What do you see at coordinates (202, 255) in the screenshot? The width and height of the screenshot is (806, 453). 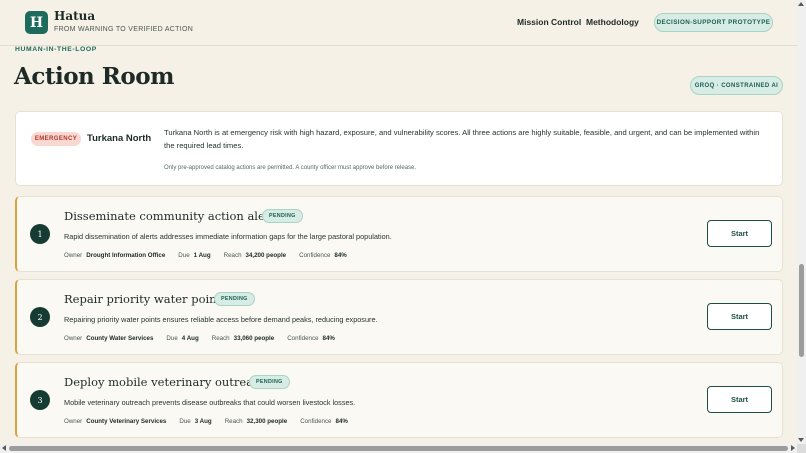 I see `due-value: 1 Aug` at bounding box center [202, 255].